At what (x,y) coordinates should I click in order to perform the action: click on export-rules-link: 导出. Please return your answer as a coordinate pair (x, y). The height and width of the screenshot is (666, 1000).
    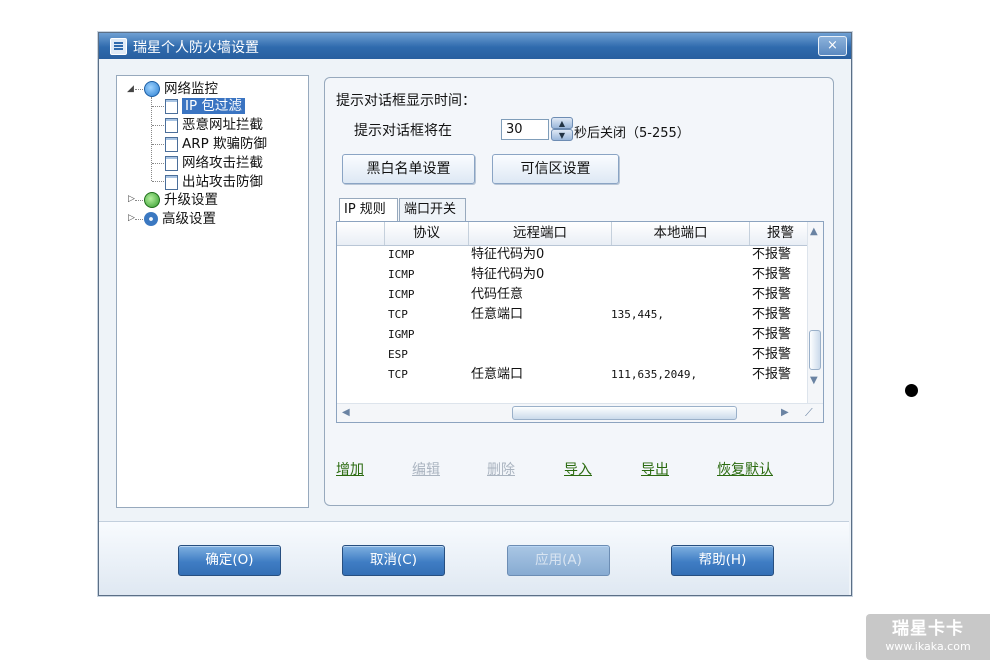
    Looking at the image, I should click on (655, 469).